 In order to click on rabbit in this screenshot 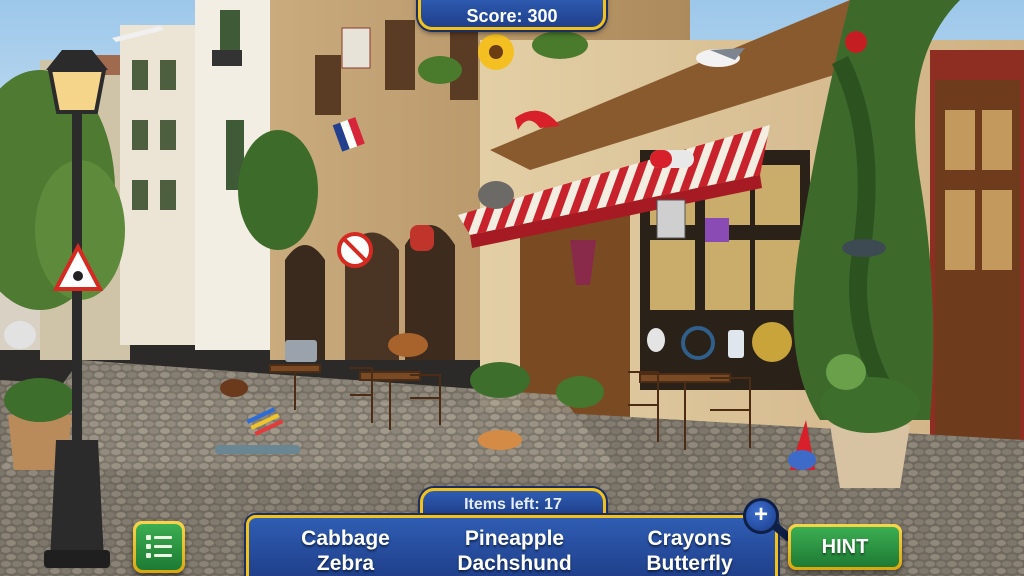, I will do `click(656, 340)`.